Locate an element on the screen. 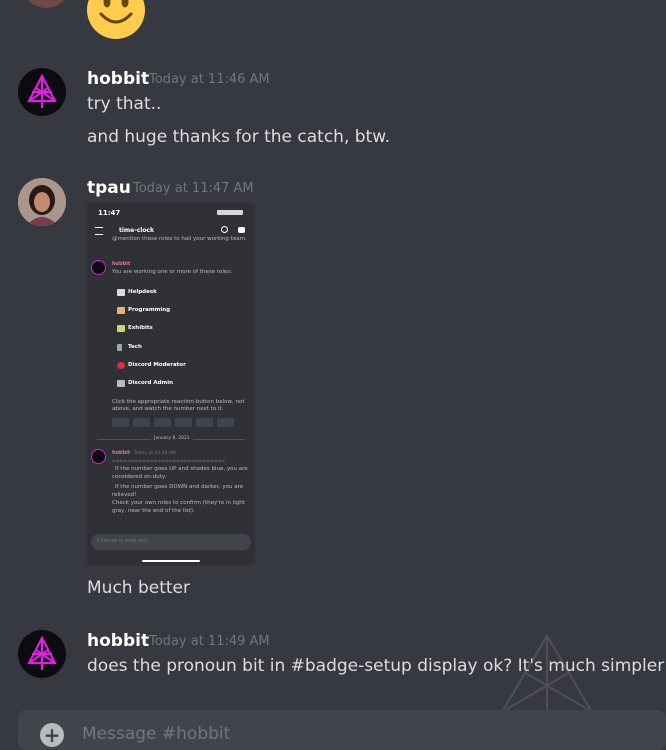 Image resolution: width=666 pixels, height=750 pixels. admin-icon is located at coordinates (121, 383).